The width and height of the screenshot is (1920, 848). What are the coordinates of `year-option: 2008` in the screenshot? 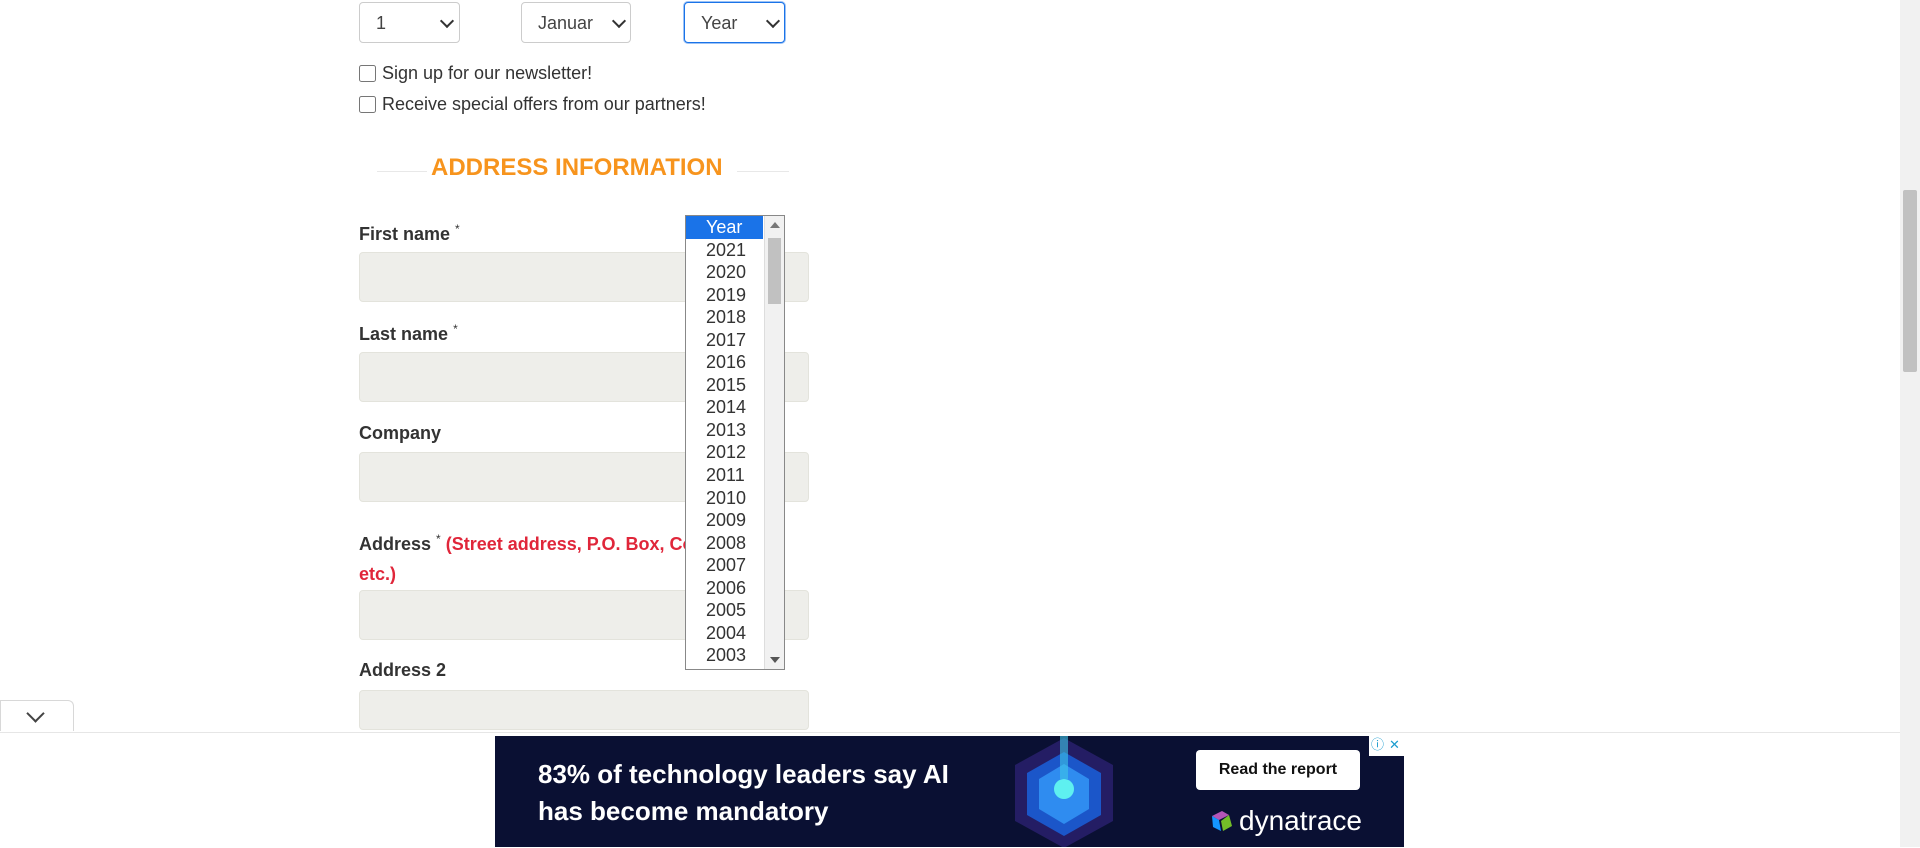 It's located at (724, 543).